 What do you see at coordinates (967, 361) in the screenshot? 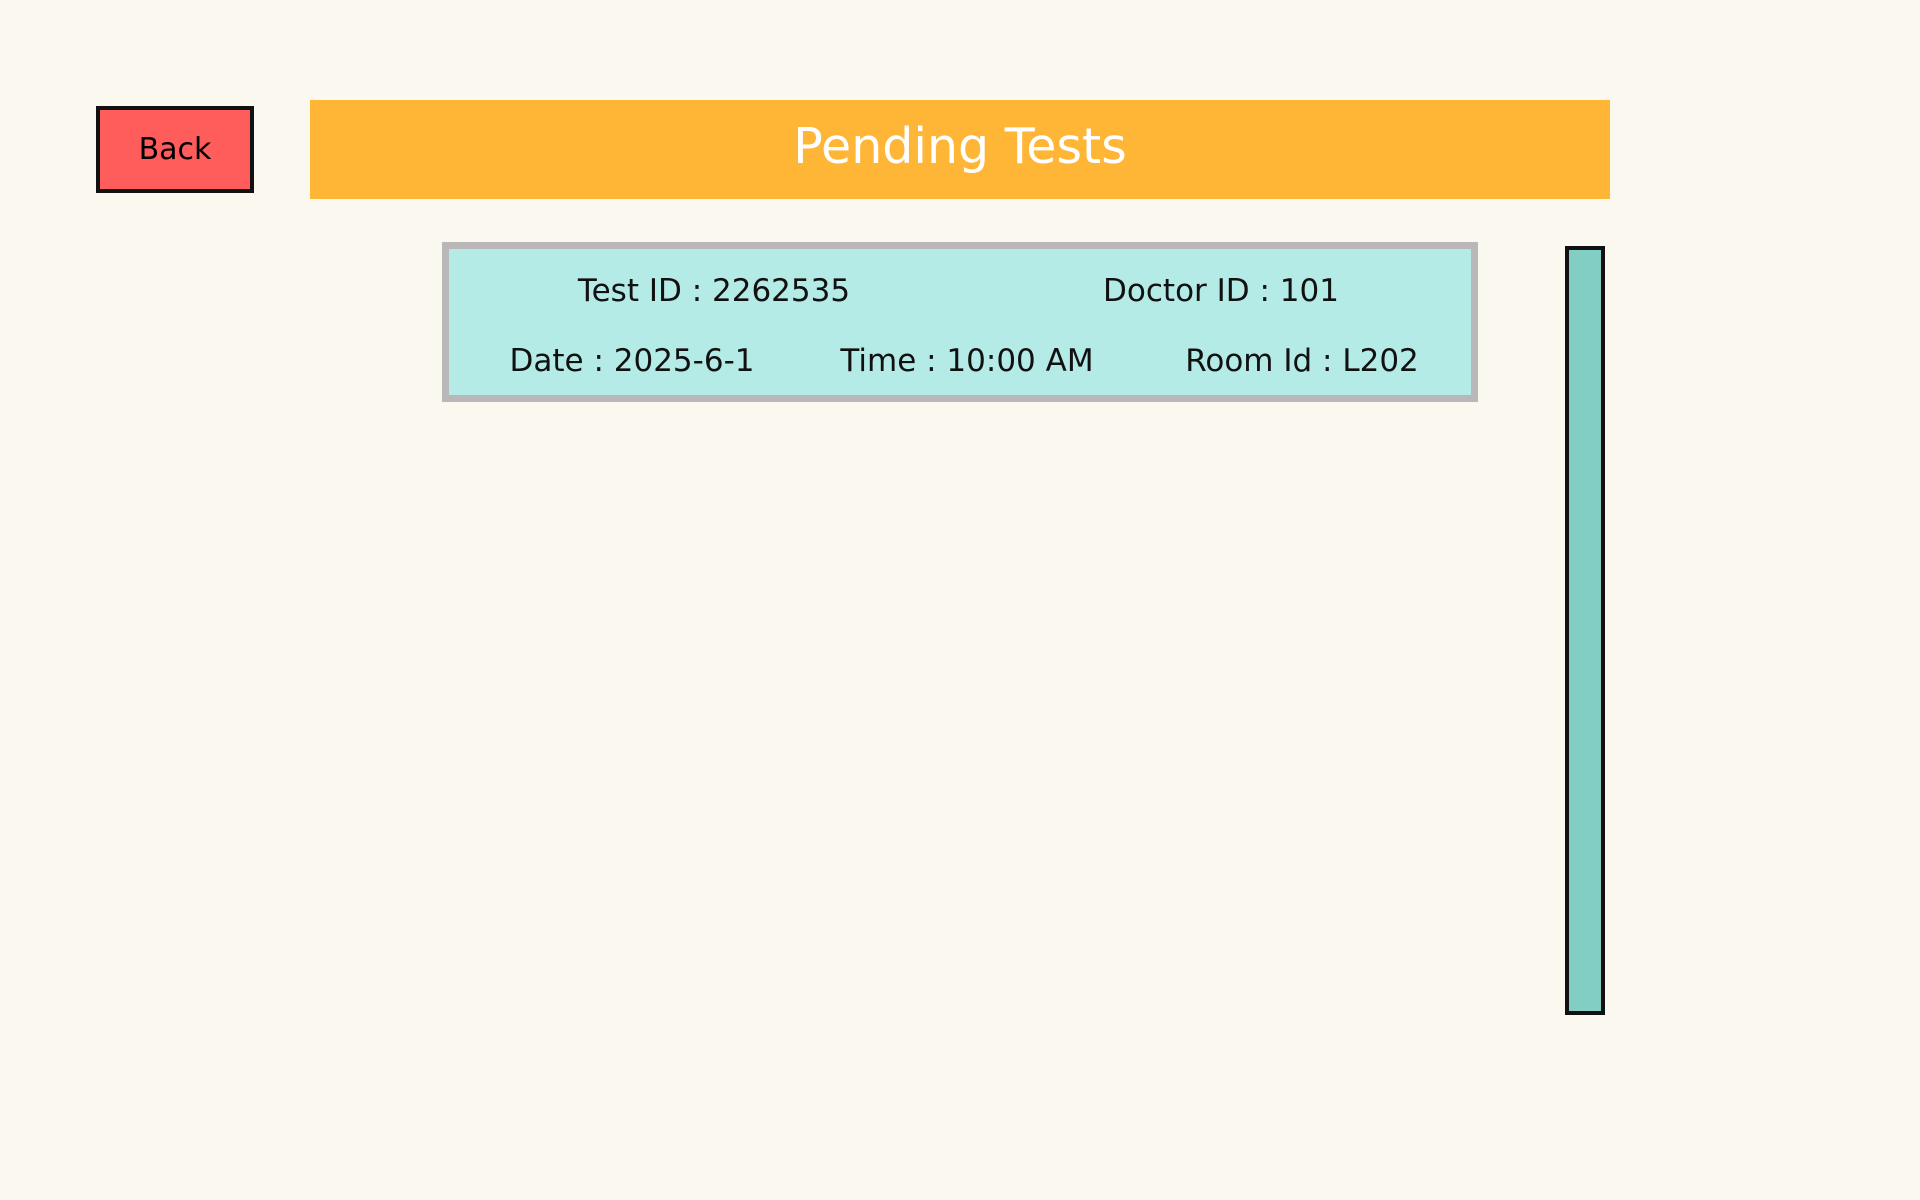
I see `time-label: Time : 10:00 AM` at bounding box center [967, 361].